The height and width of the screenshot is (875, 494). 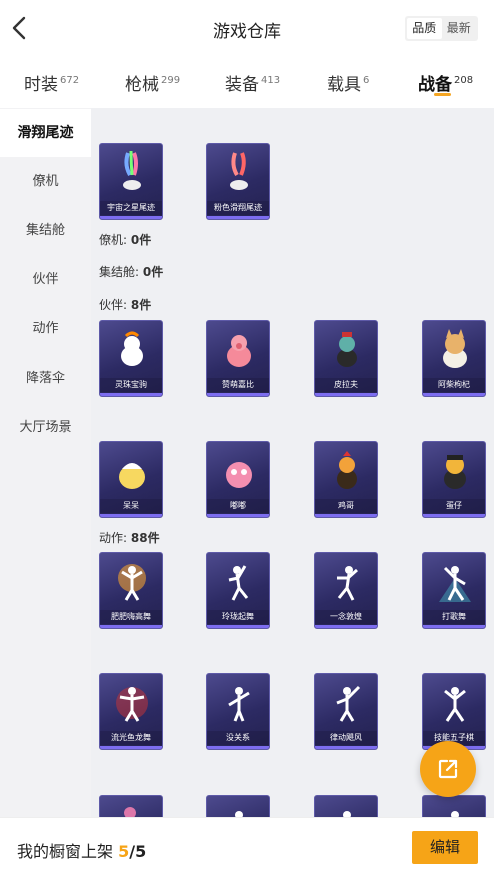 I want to click on sort-option-newest: 最新, so click(x=459, y=28).